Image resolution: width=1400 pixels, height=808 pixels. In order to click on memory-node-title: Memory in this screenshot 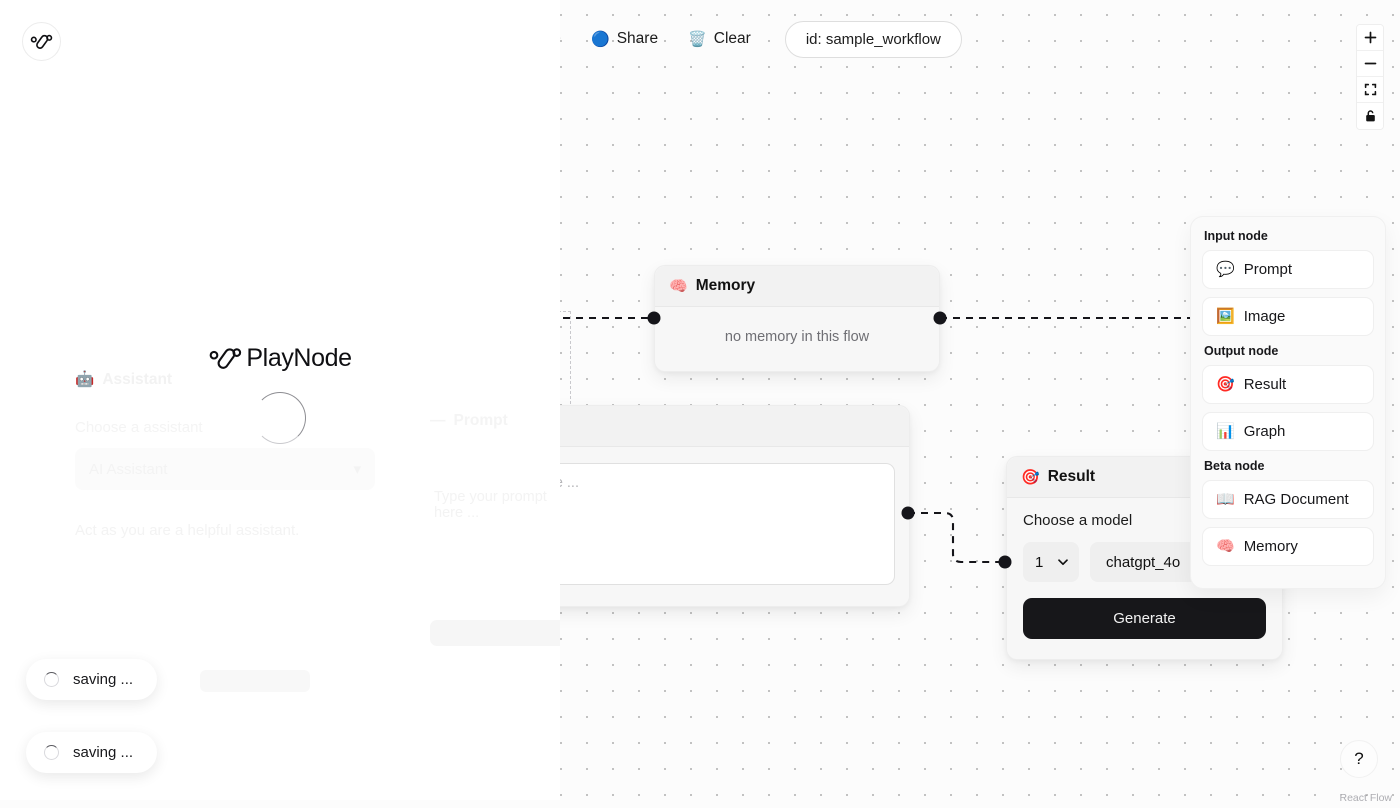, I will do `click(725, 285)`.